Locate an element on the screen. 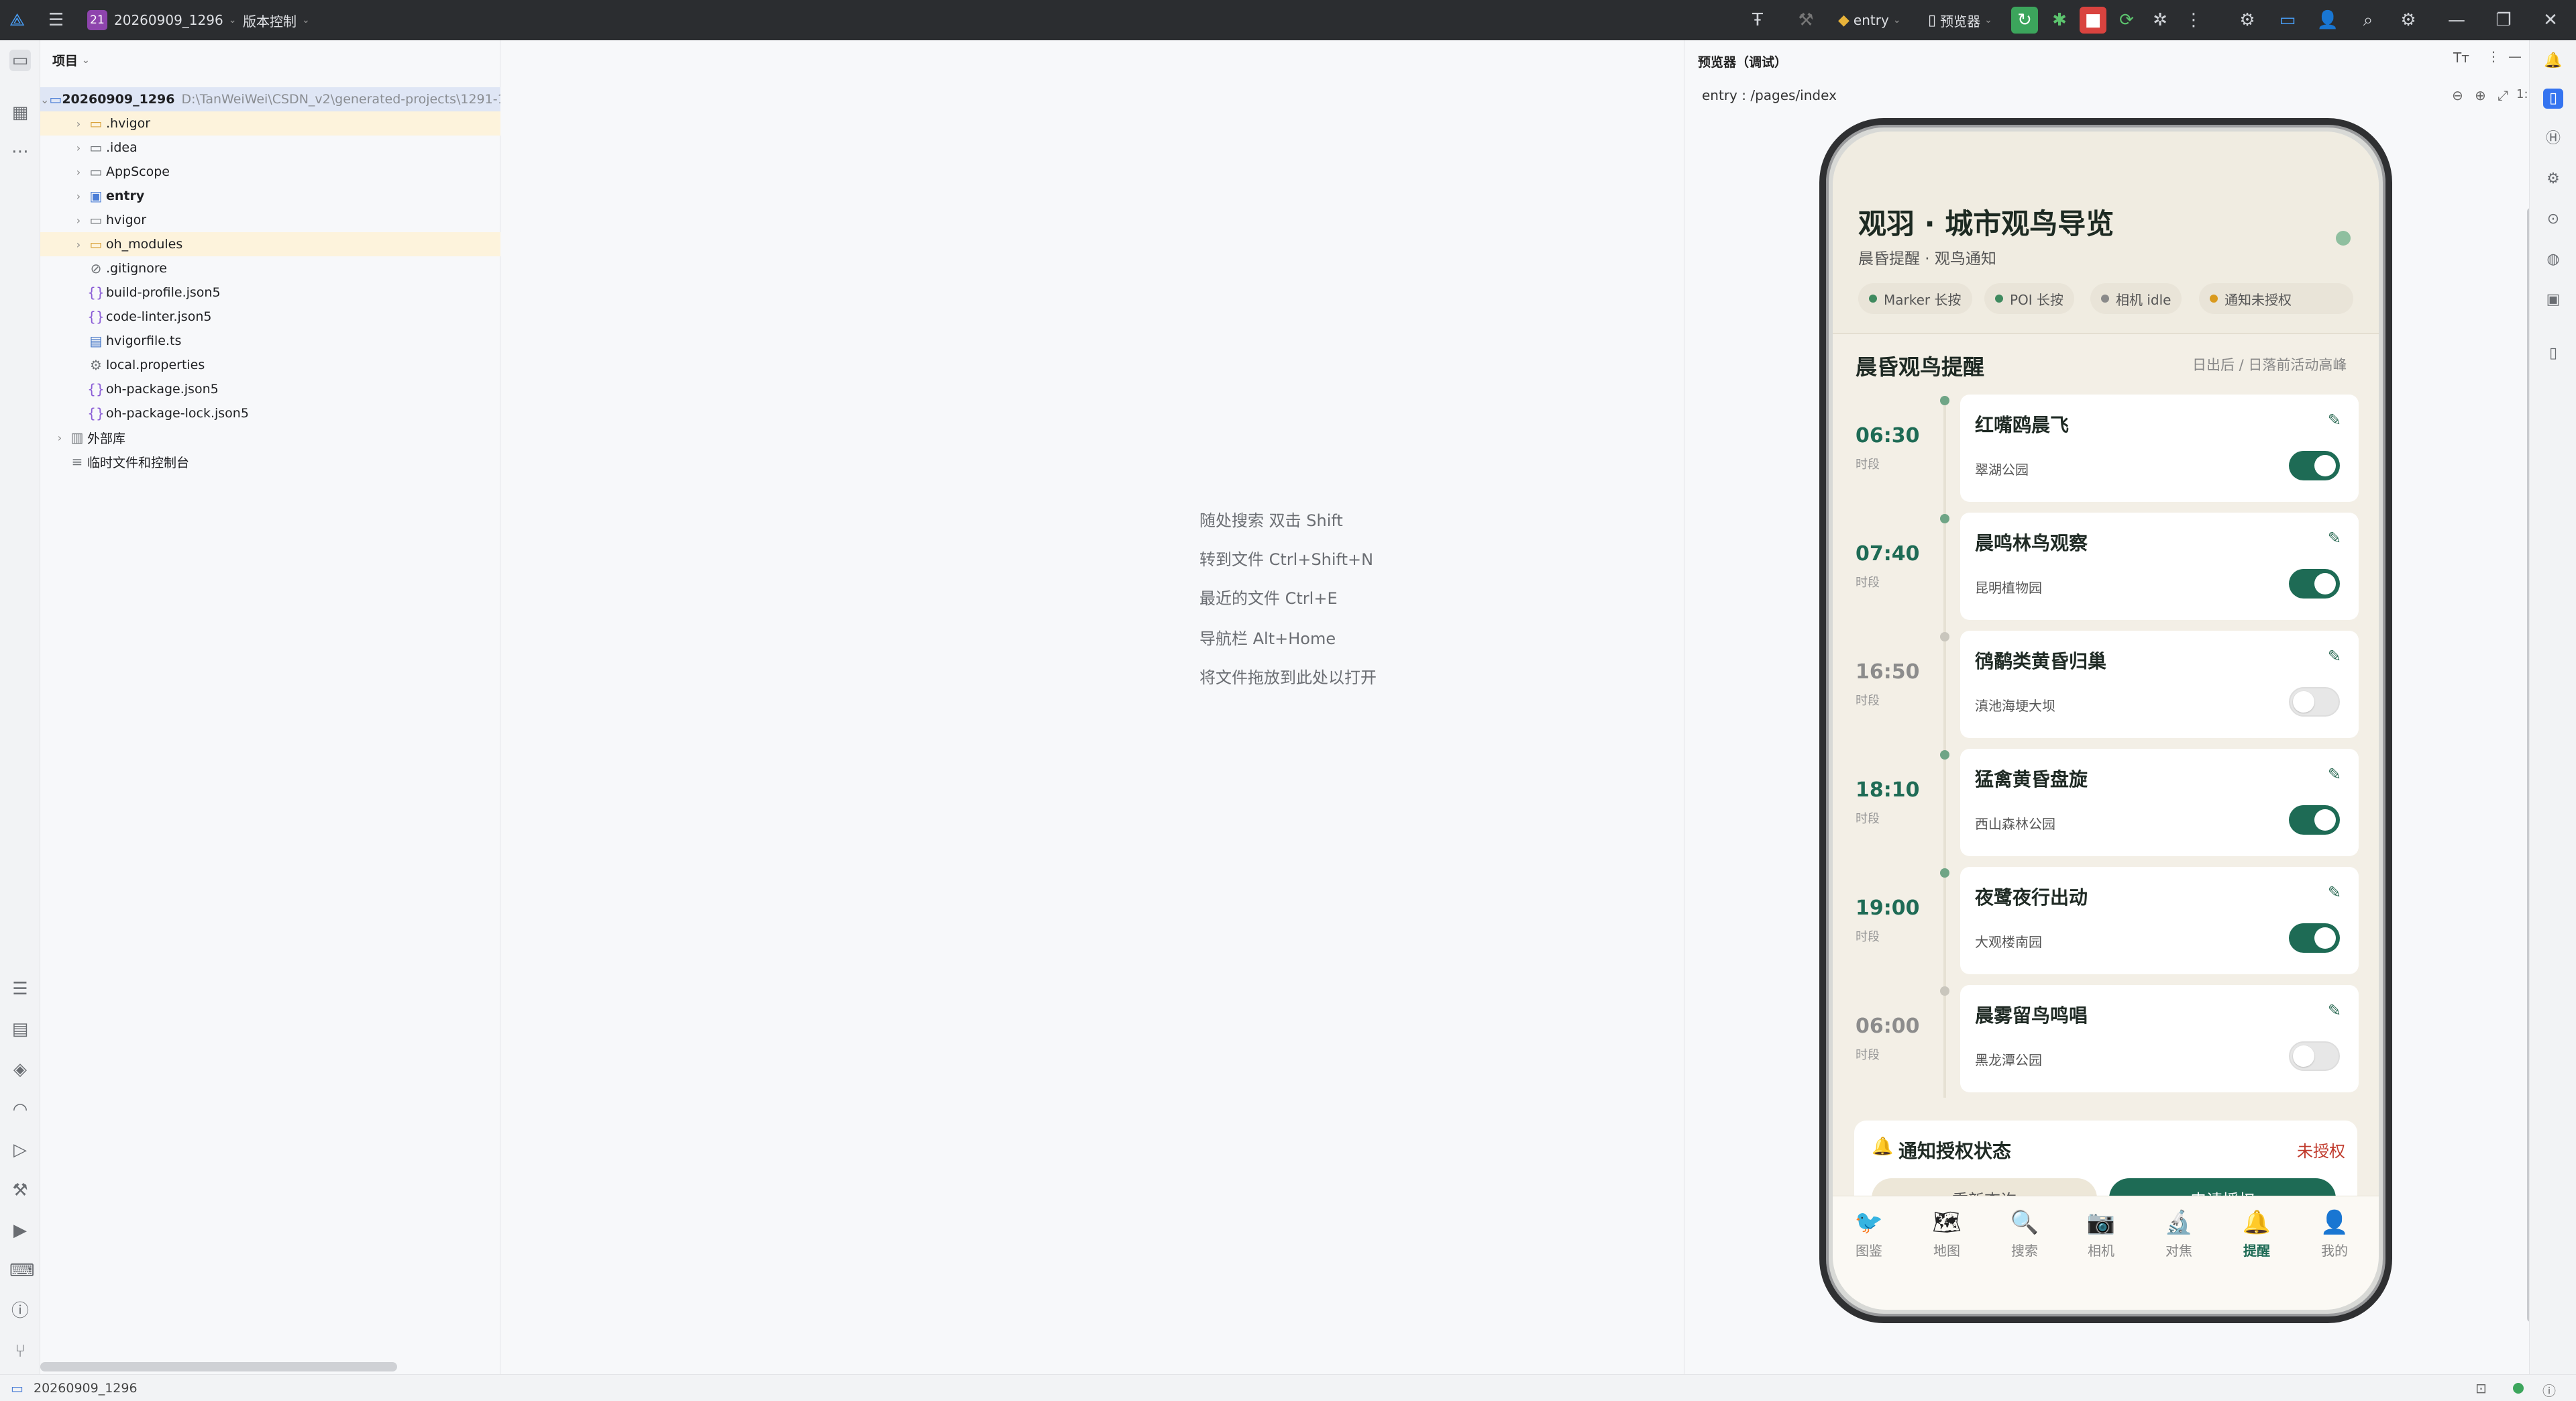 This screenshot has width=2576, height=1401. emulator-icon: ▣ is located at coordinates (2553, 300).